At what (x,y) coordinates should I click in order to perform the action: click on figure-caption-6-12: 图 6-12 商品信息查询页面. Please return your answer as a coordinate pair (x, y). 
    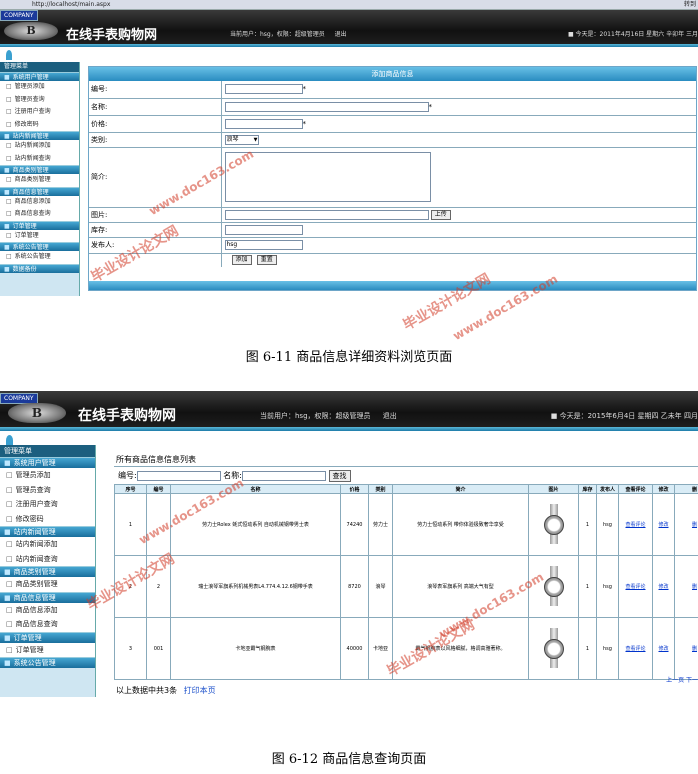
    Looking at the image, I should click on (349, 759).